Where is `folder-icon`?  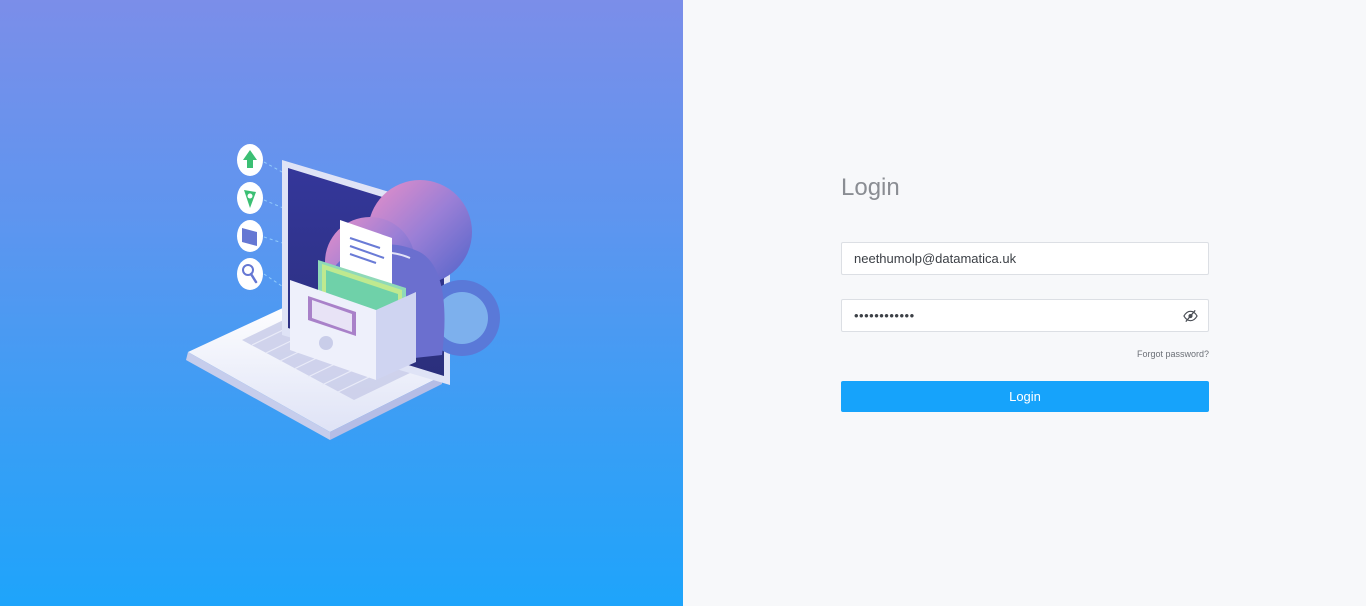
folder-icon is located at coordinates (250, 236).